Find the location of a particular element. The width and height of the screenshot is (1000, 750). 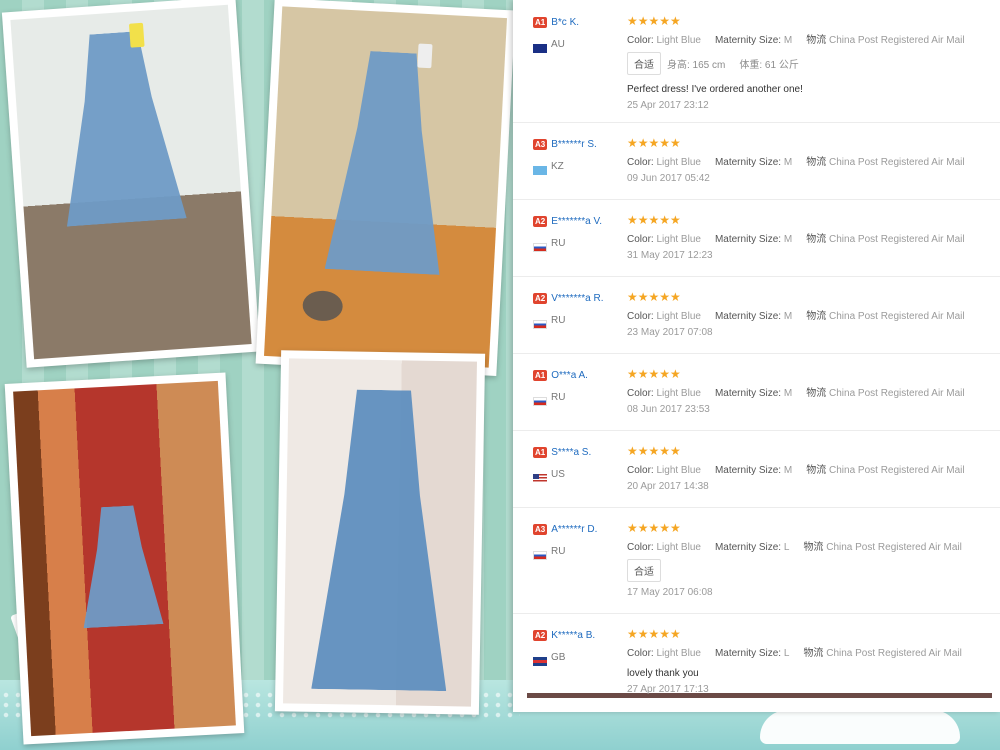

reviewer-name: K*****a B. is located at coordinates (573, 635).